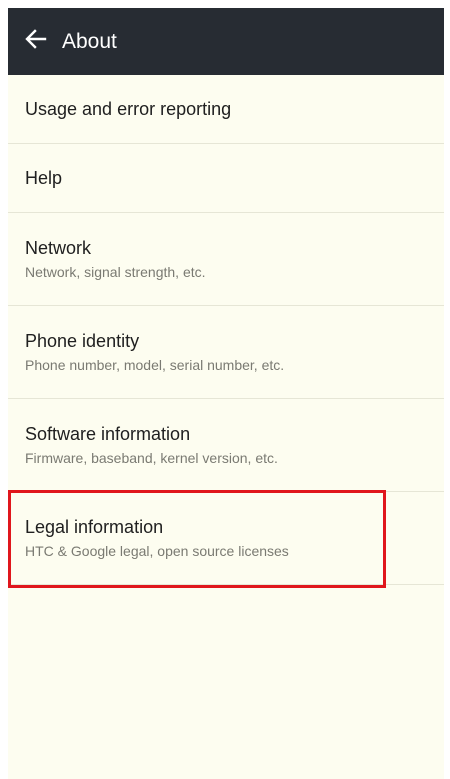 The width and height of the screenshot is (450, 779). What do you see at coordinates (226, 259) in the screenshot?
I see `list-item-network: Network Network, signal strength, etc.` at bounding box center [226, 259].